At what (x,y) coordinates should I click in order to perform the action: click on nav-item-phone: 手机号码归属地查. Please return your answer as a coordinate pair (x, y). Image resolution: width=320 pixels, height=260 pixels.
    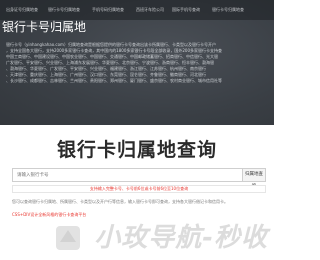
    Looking at the image, I should click on (111, 10).